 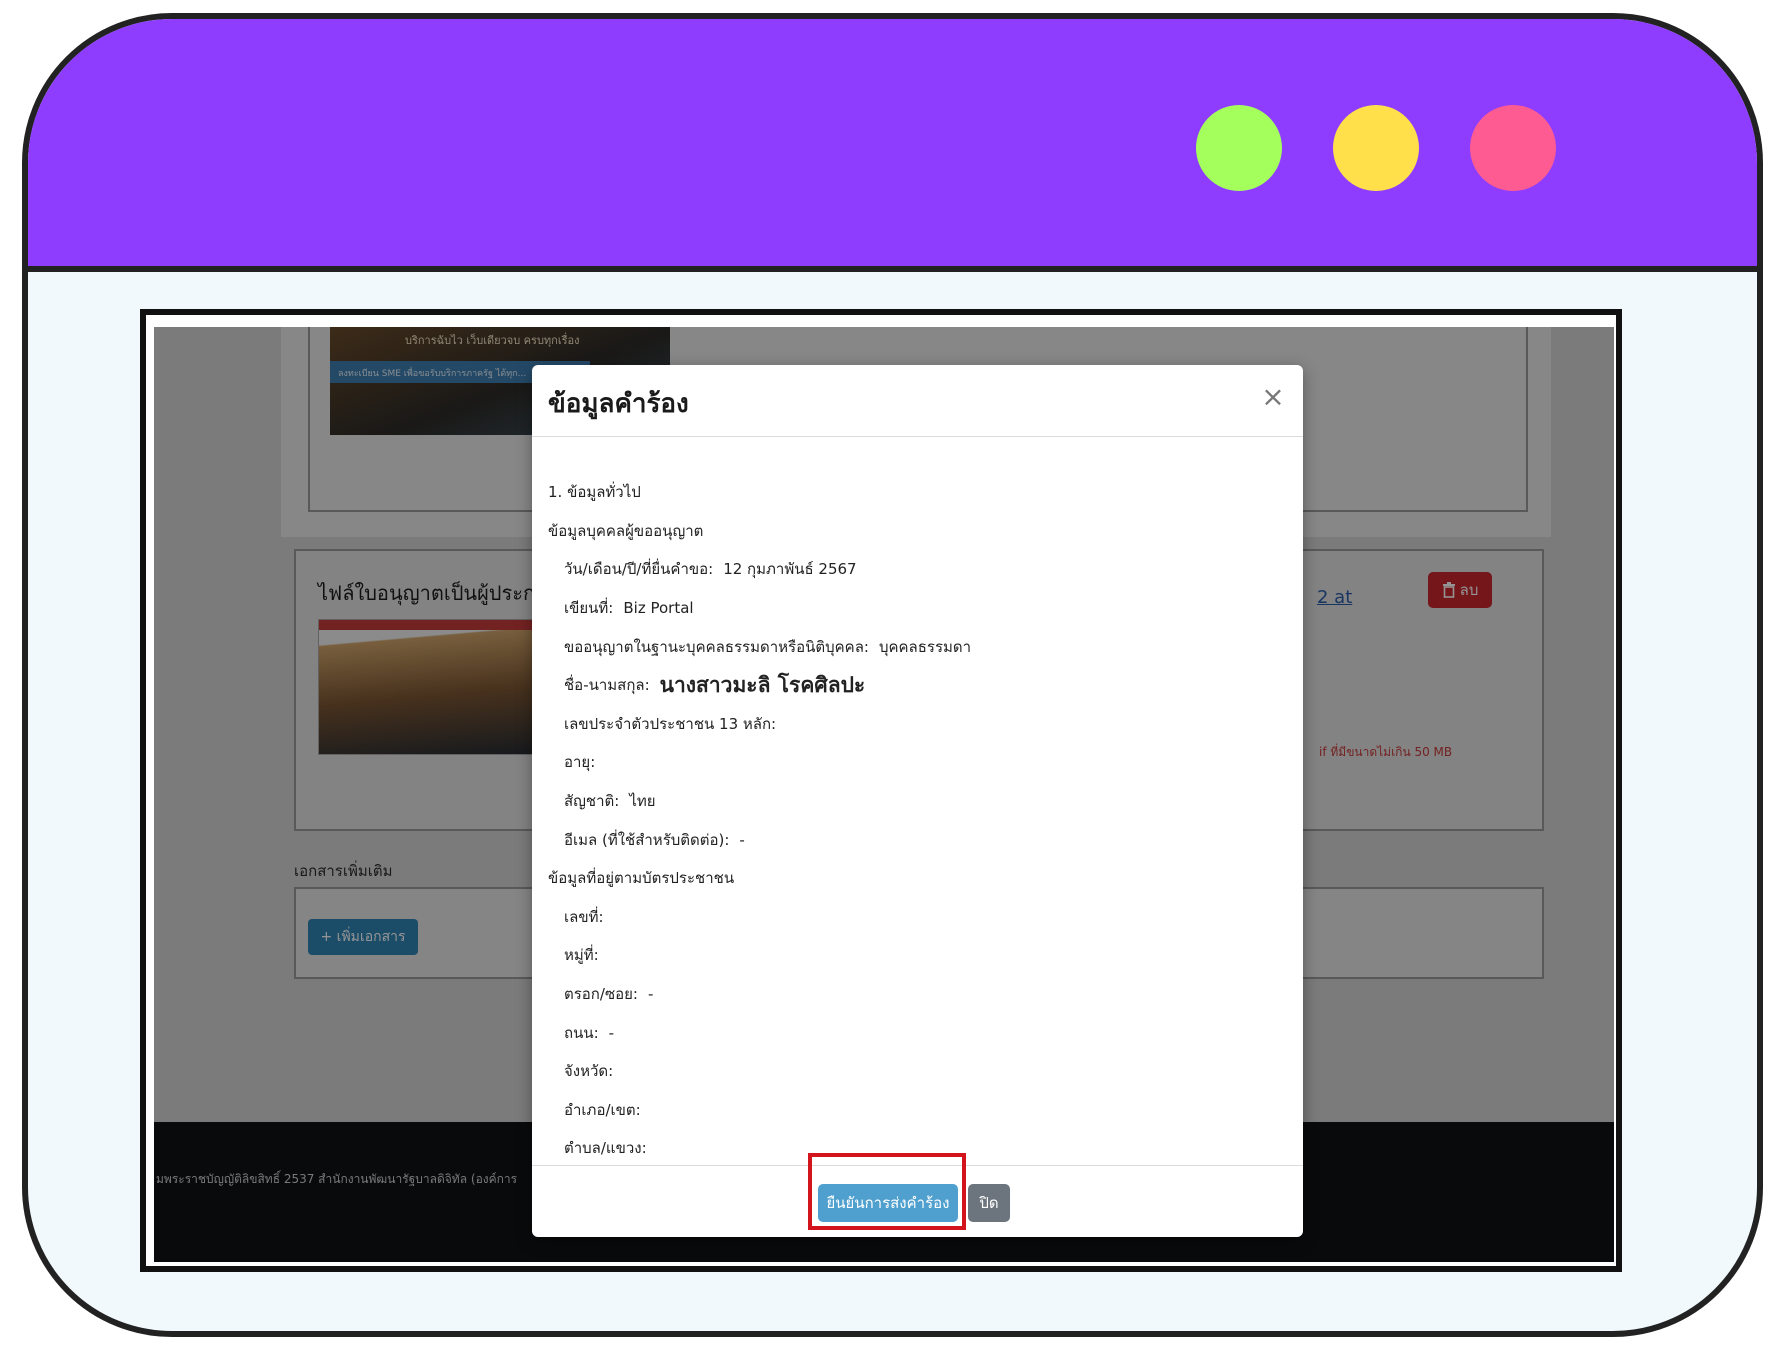 What do you see at coordinates (629, 608) in the screenshot?
I see `field-written-at: เขียนที่: Biz Portal` at bounding box center [629, 608].